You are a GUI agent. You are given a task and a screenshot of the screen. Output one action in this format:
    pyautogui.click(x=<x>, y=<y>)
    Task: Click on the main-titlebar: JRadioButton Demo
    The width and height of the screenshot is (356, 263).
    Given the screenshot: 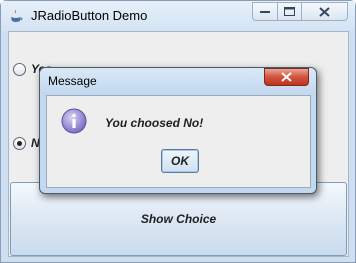 What is the action you would take?
    pyautogui.click(x=178, y=16)
    